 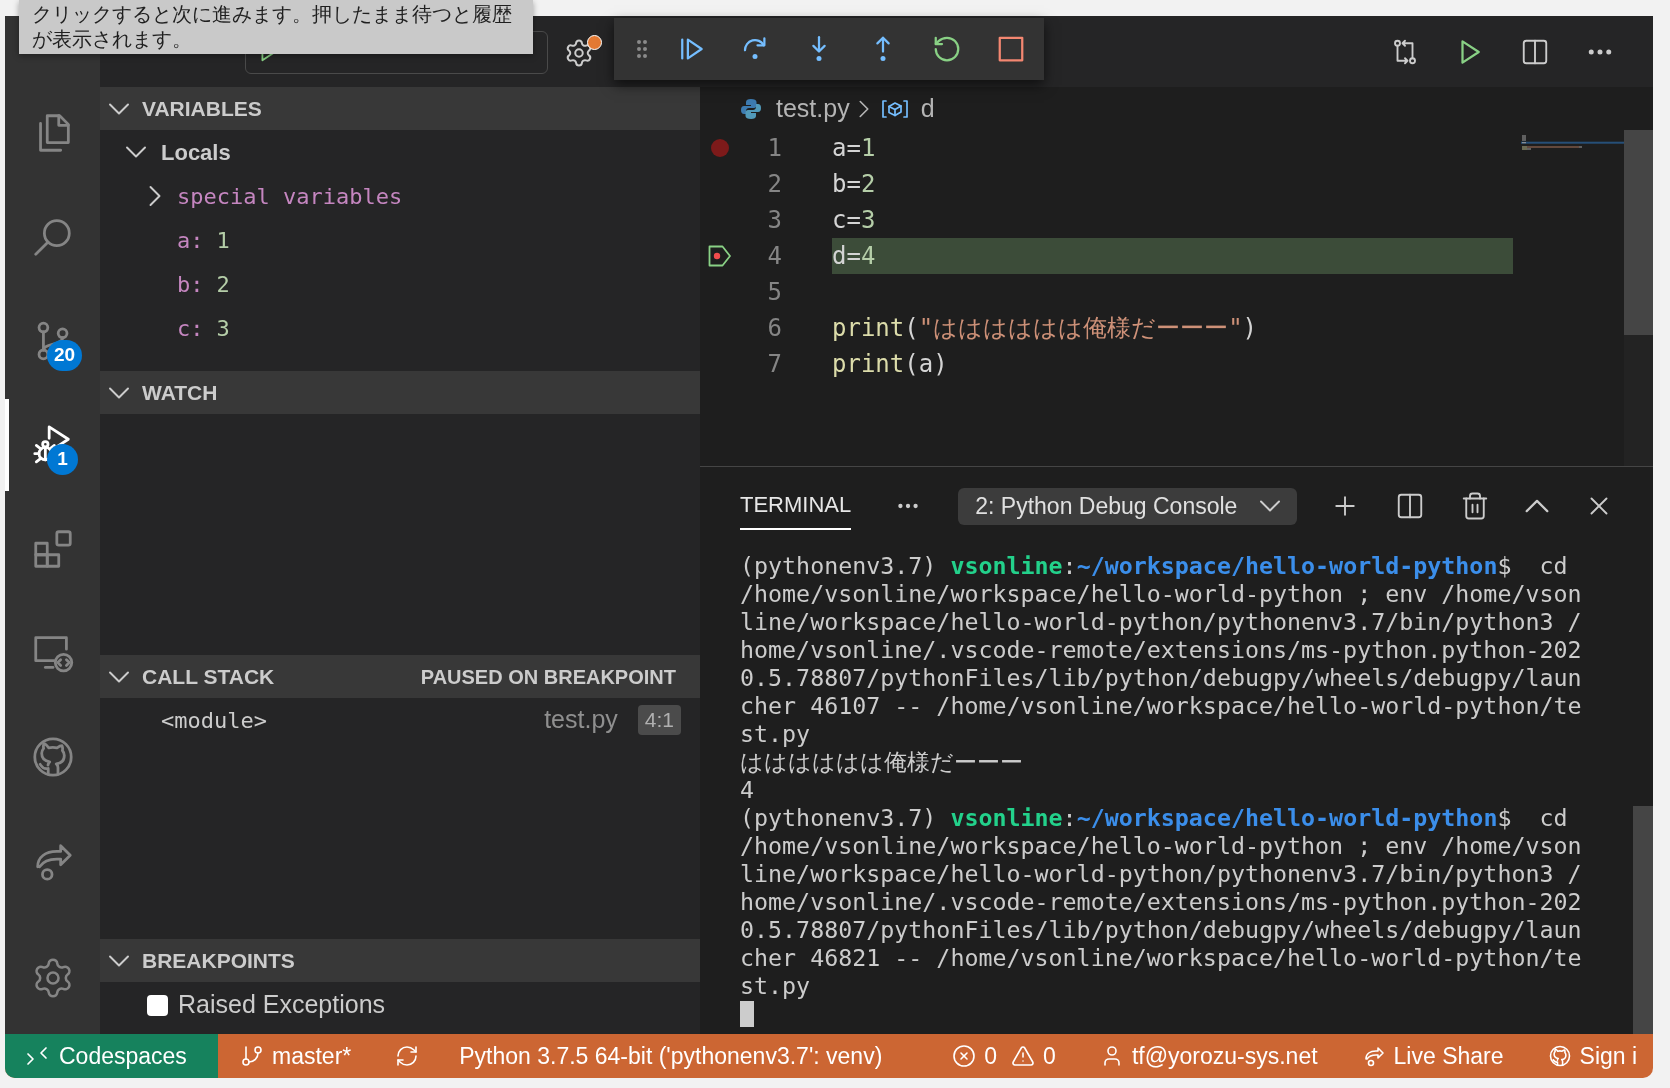 I want to click on terminal-line: cher 46107 -- /home/vsonline/workspace/hello-world-python/te, so click(x=1161, y=706).